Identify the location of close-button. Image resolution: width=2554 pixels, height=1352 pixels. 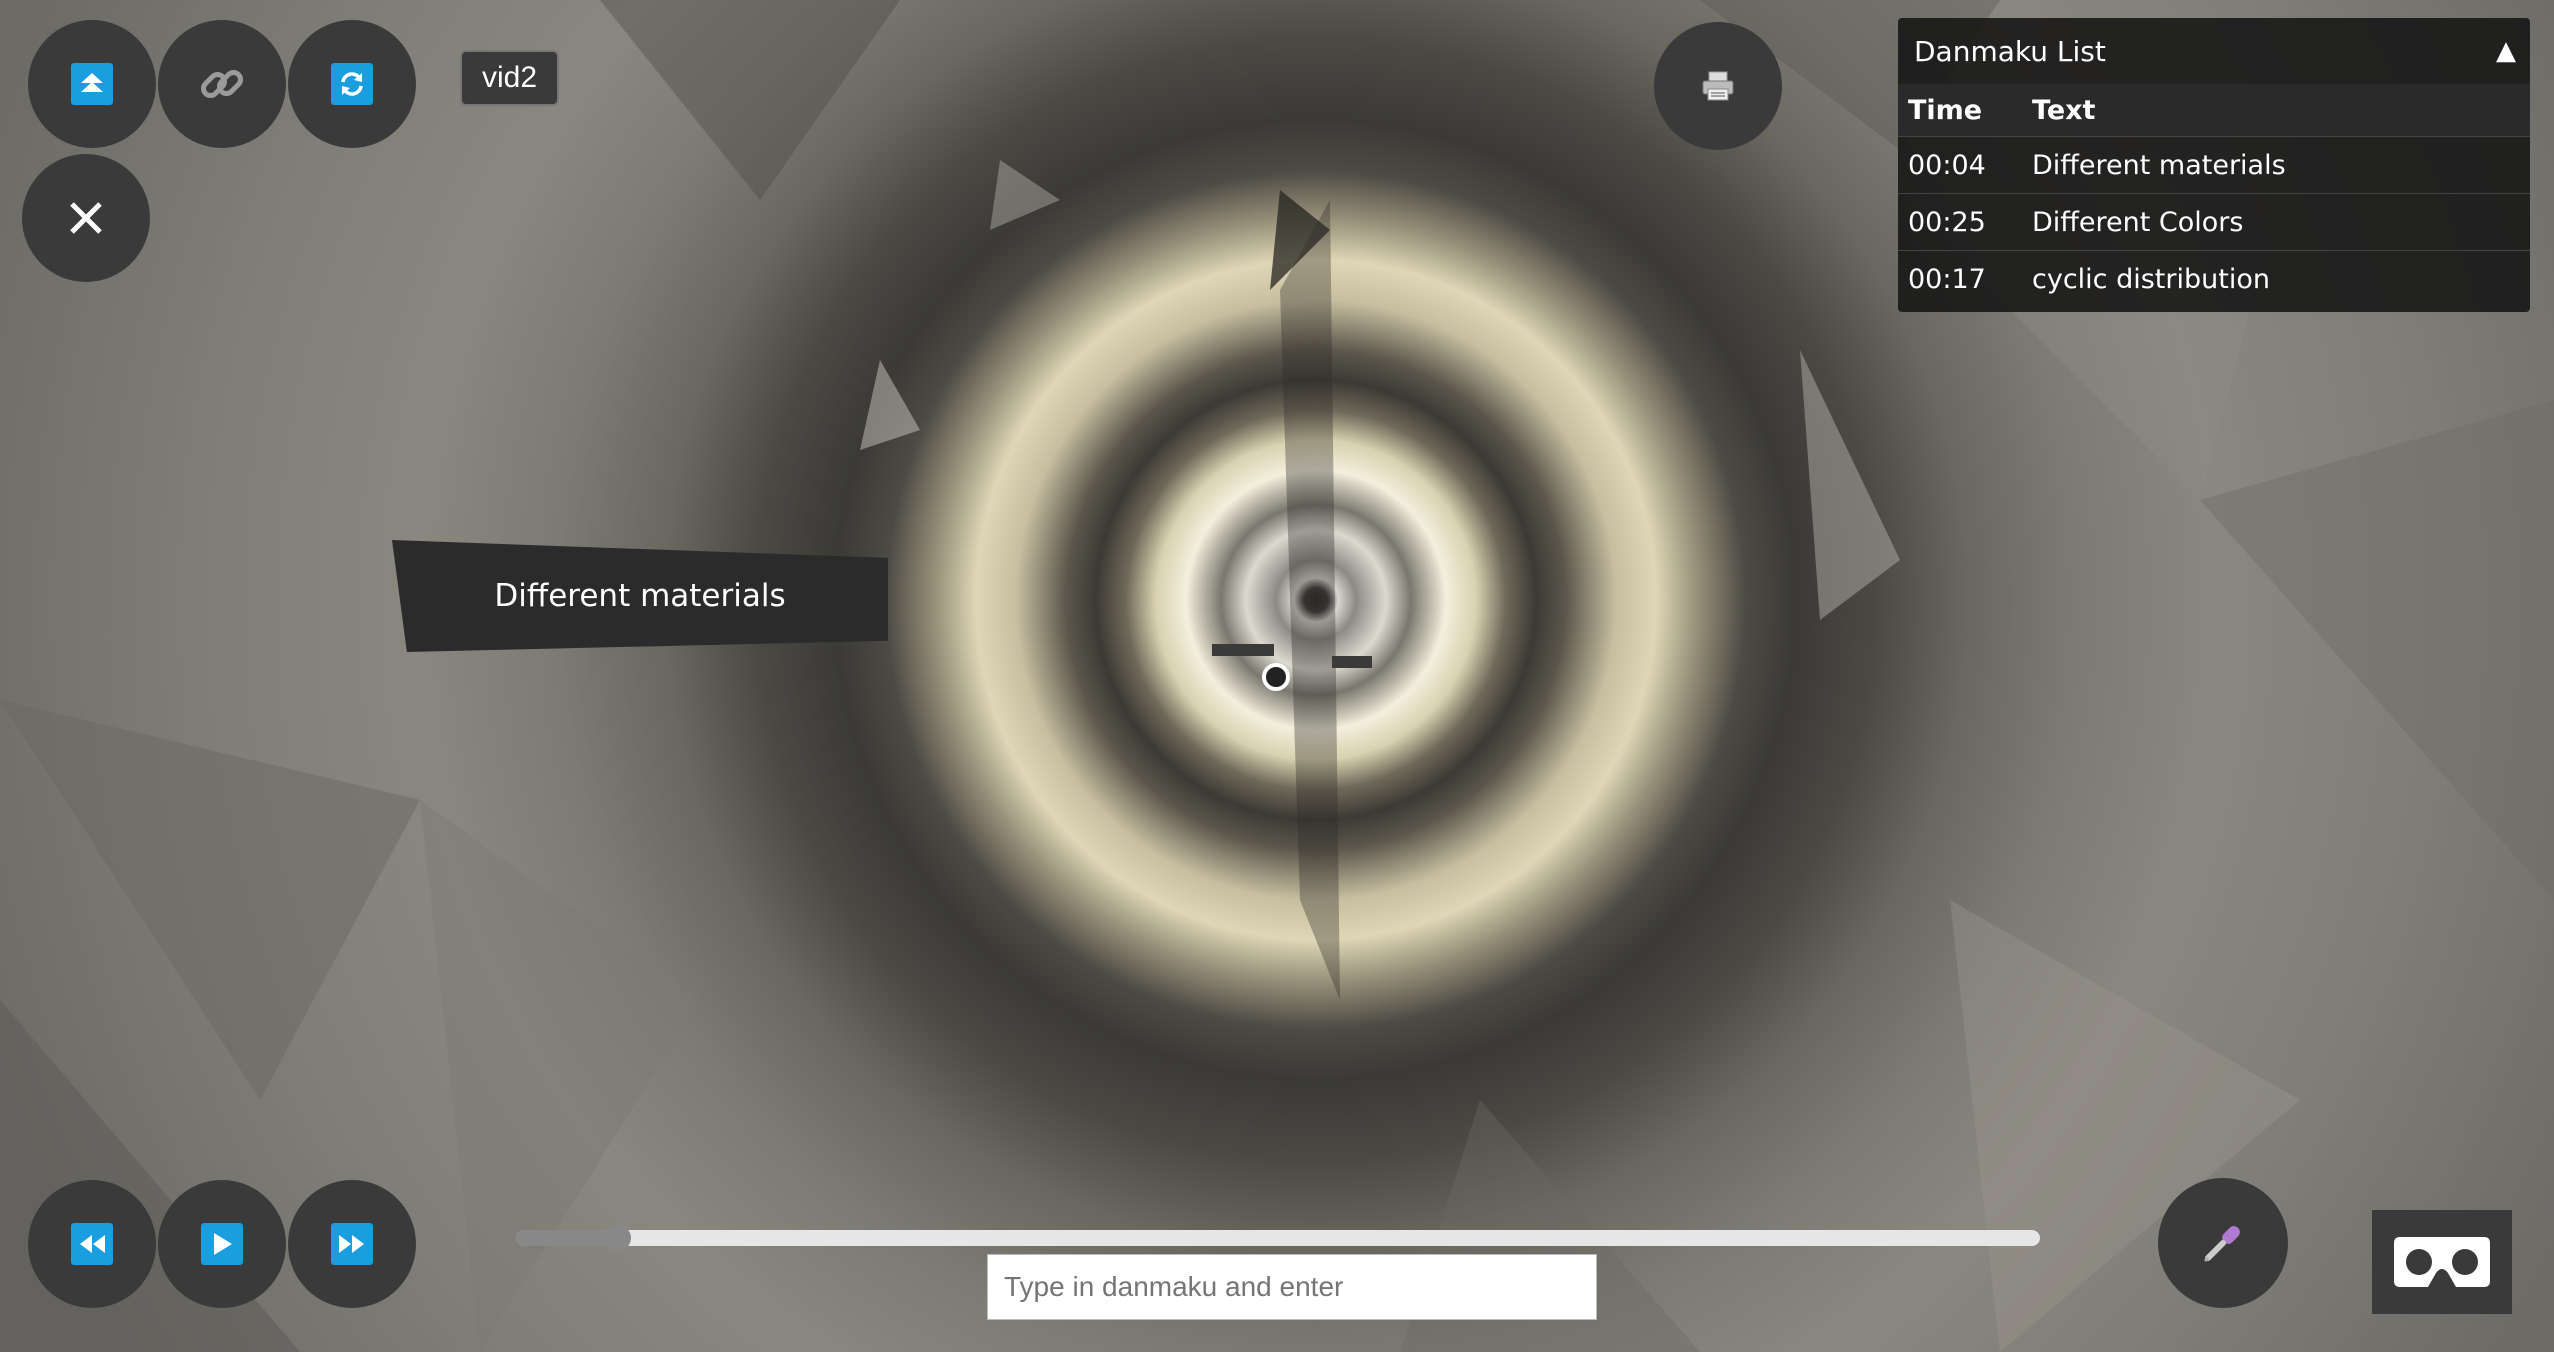
(86, 218).